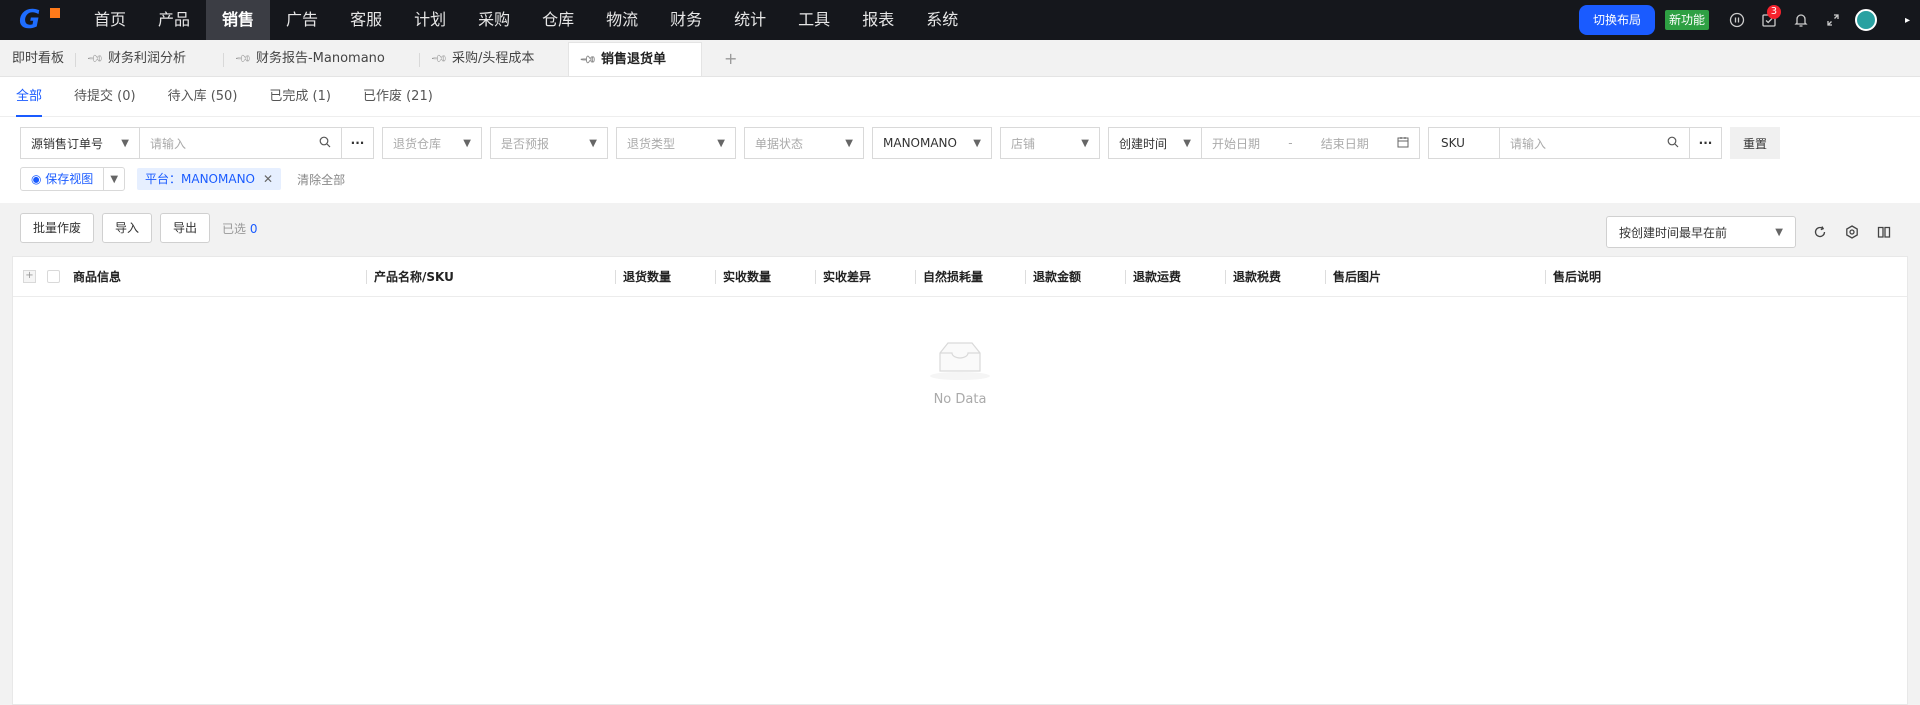 The height and width of the screenshot is (705, 1920). I want to click on selected-label: 已选, so click(234, 228).